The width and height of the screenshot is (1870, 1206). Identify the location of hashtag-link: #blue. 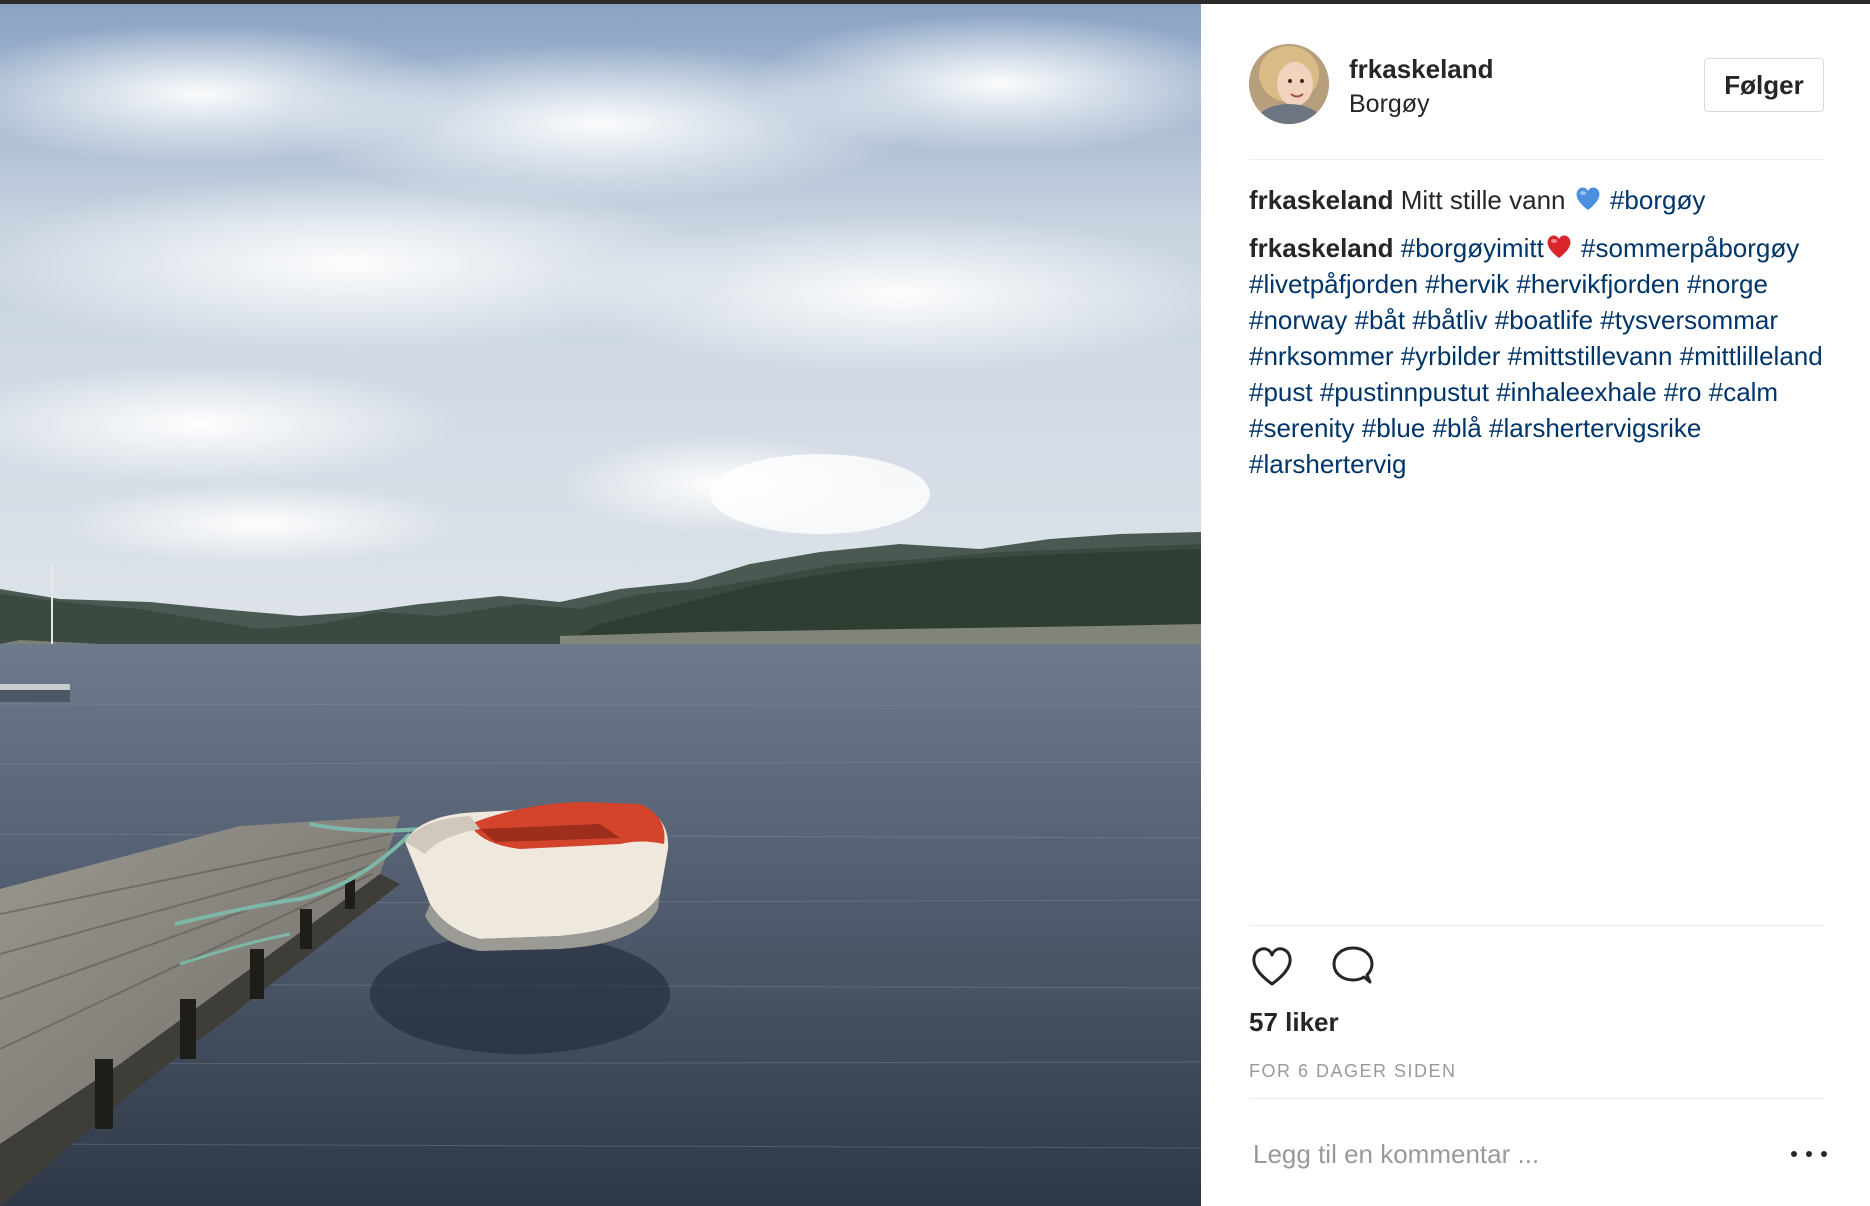
(1394, 428).